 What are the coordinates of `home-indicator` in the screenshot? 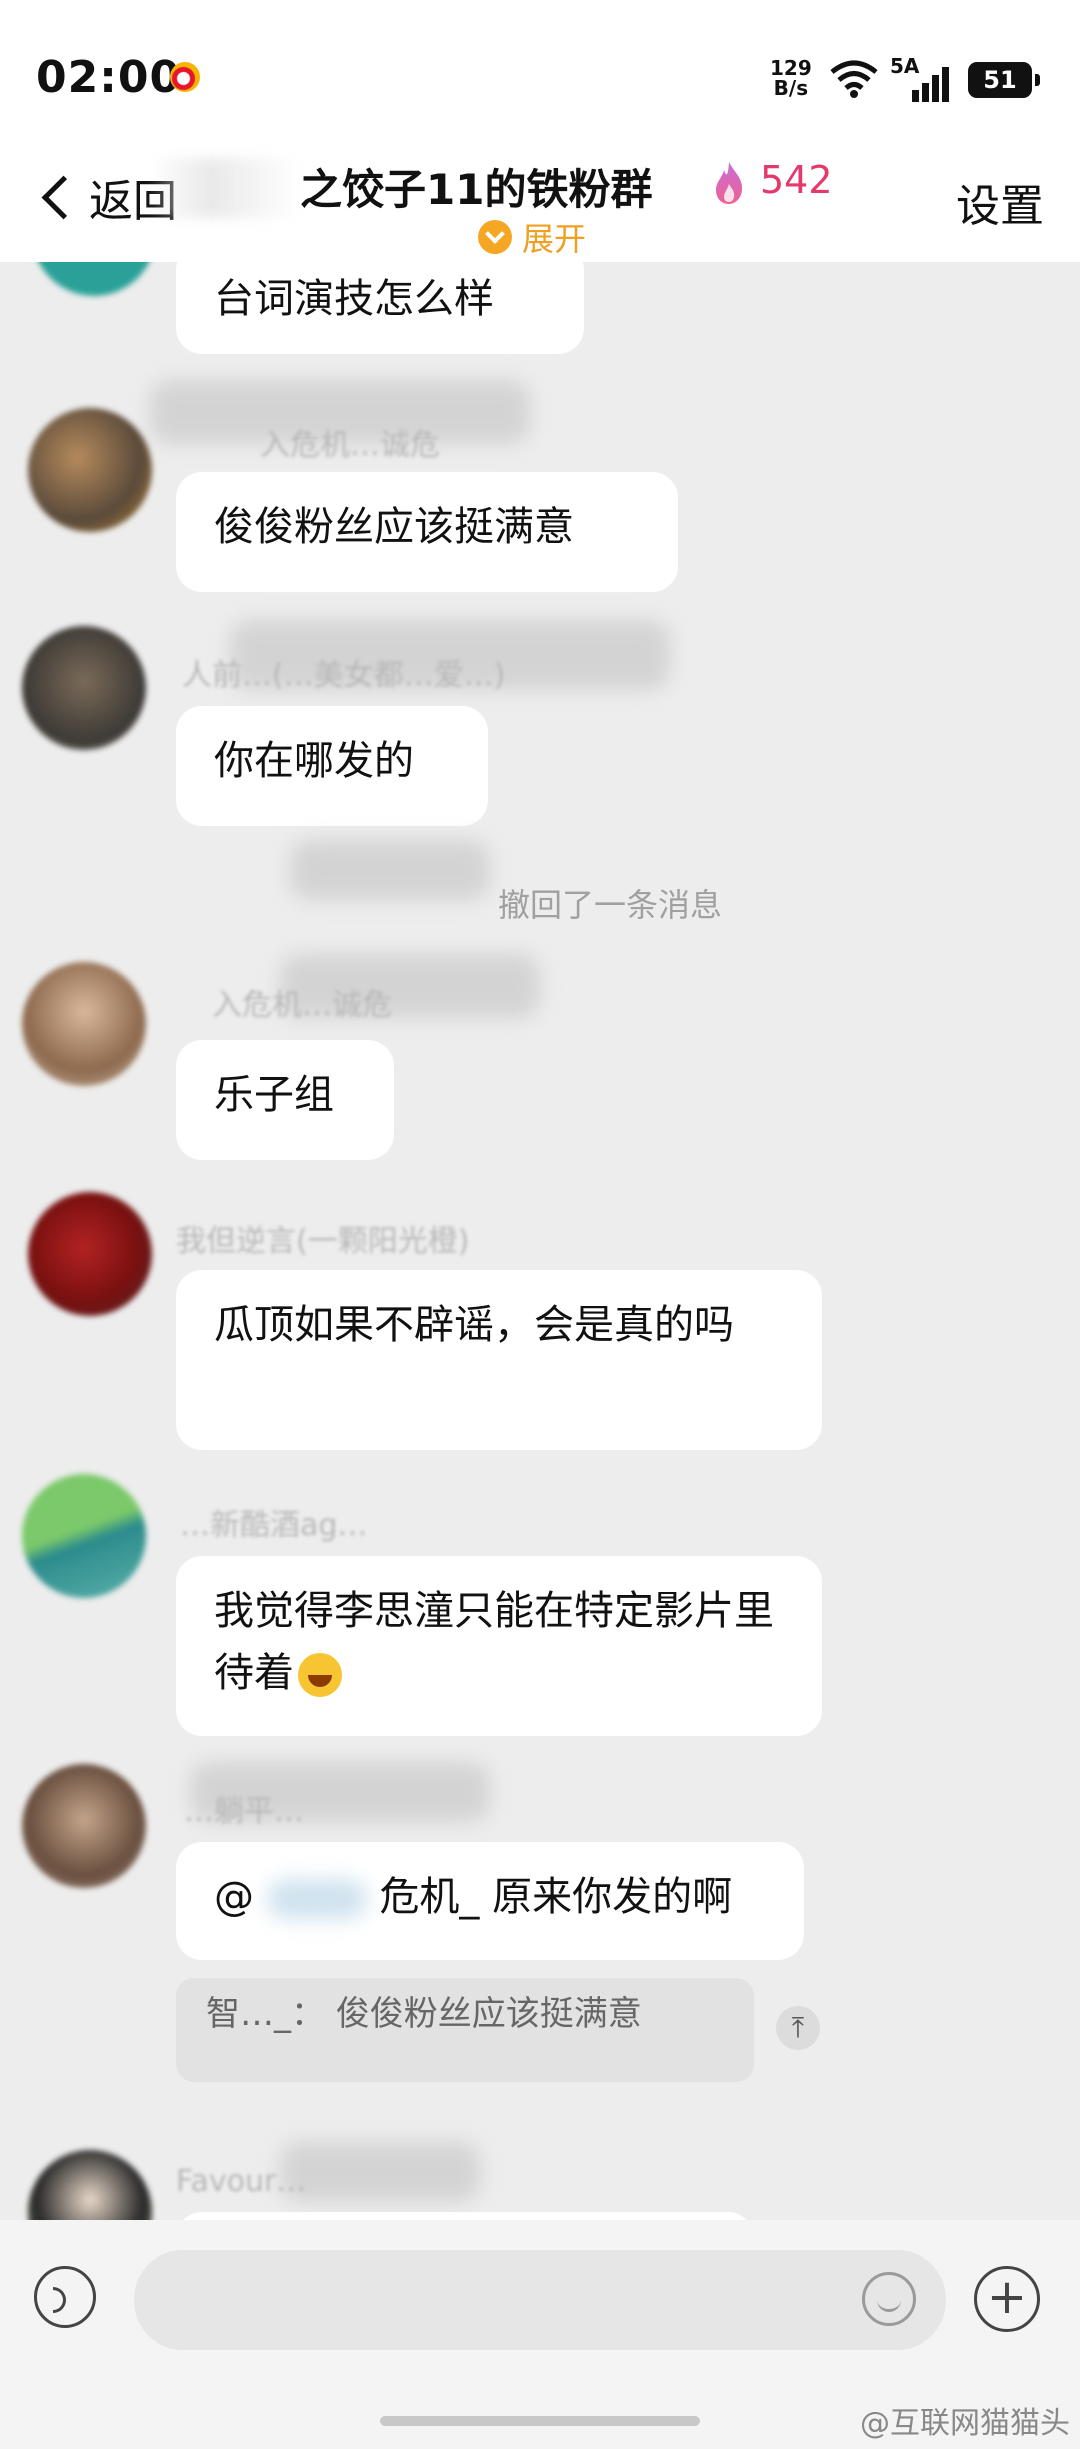 It's located at (540, 2421).